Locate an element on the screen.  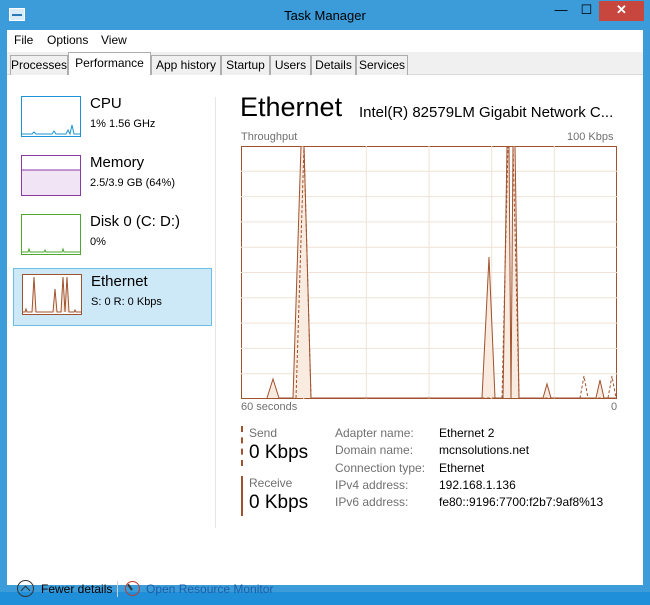
adapter-name-label: Adapter name: is located at coordinates (374, 433).